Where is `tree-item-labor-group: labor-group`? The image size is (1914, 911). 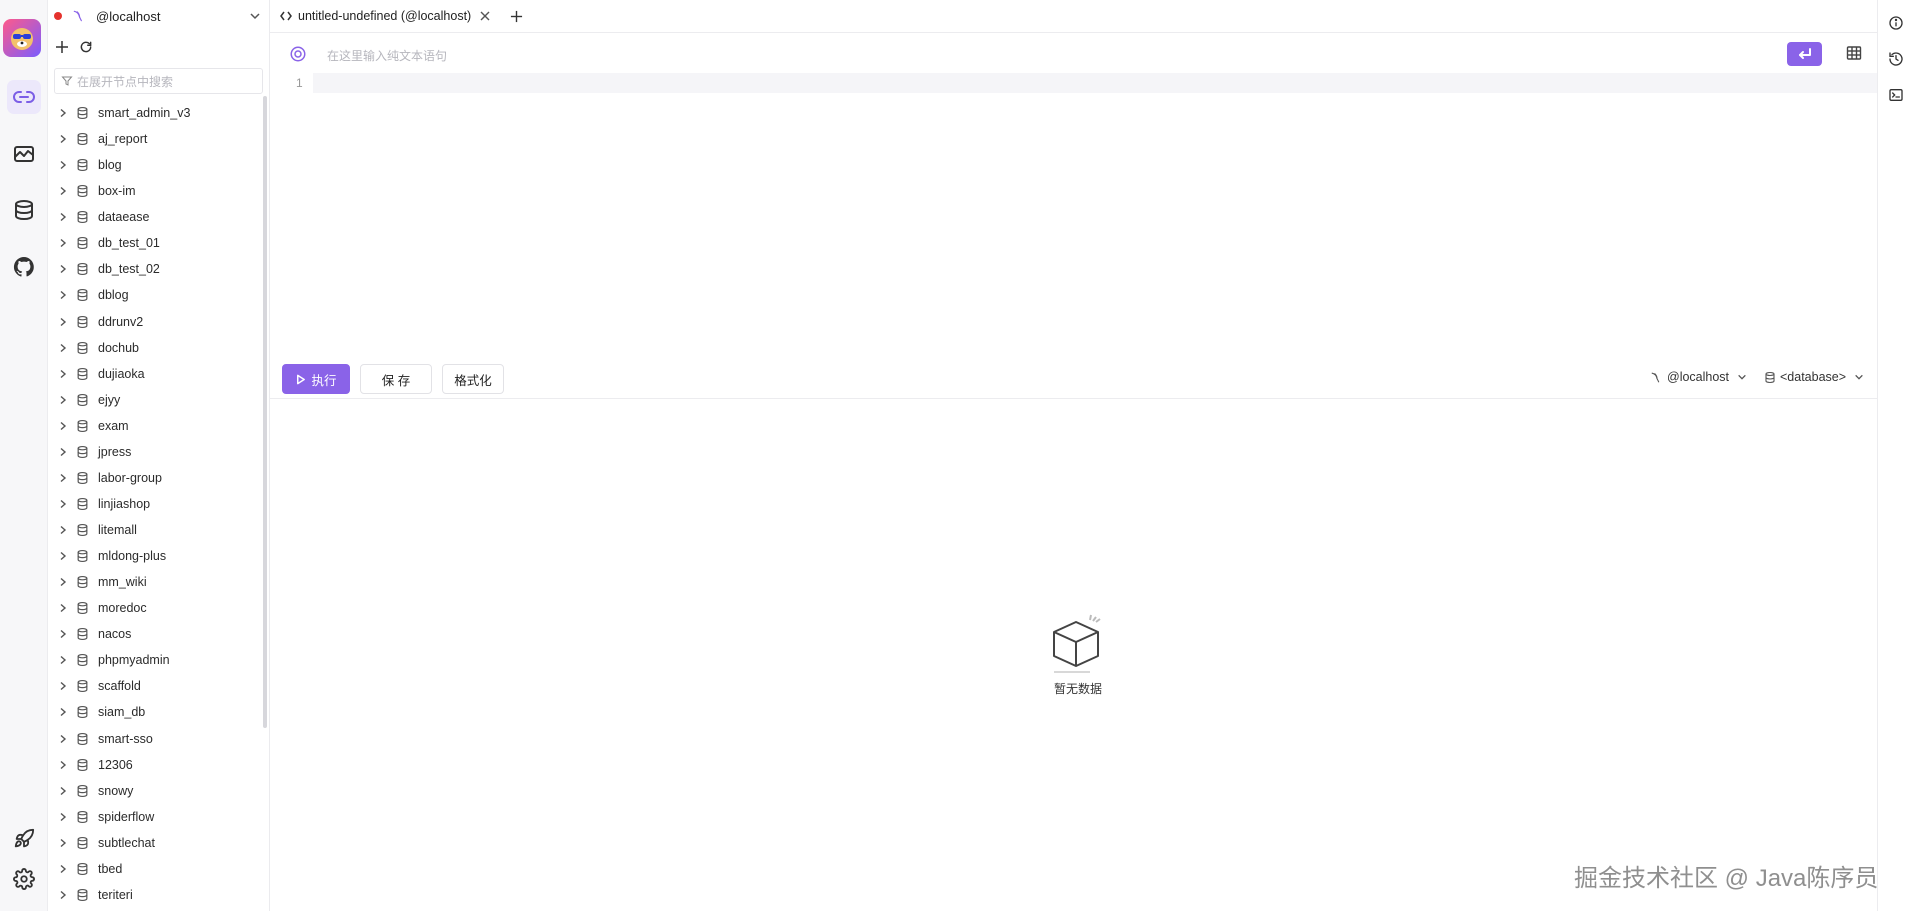
tree-item-labor-group: labor-group is located at coordinates (158, 478).